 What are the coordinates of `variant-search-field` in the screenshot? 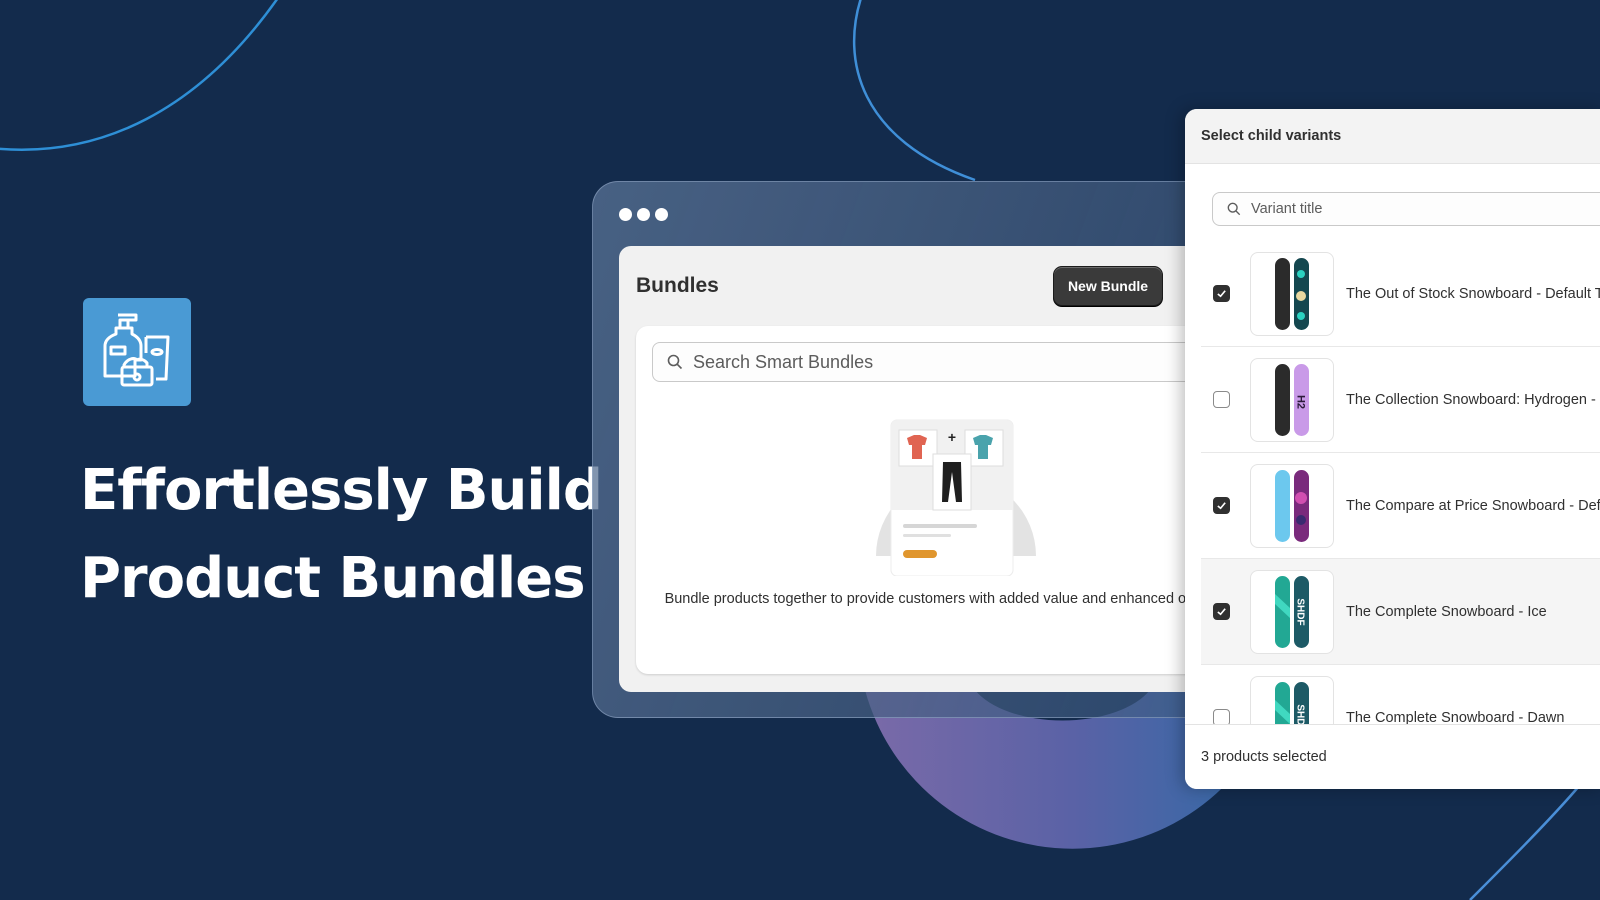 It's located at (1406, 209).